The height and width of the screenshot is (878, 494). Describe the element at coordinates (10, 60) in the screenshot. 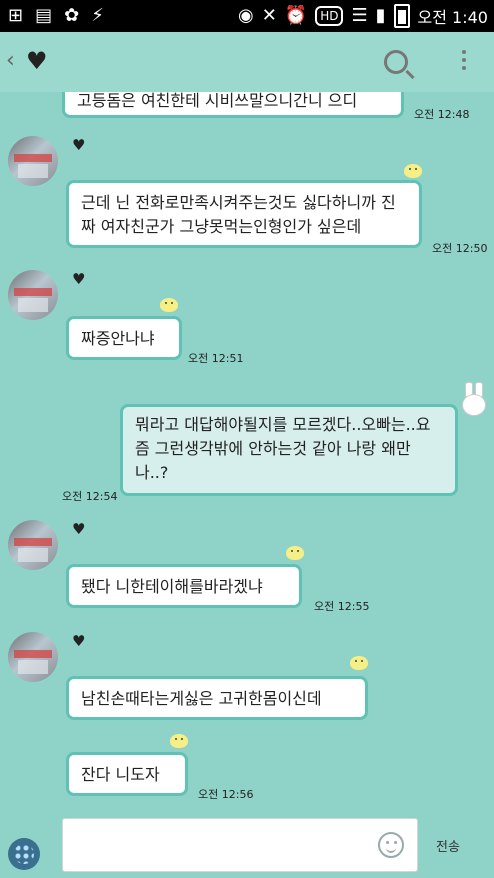

I see `back-chevron-icon: ‹` at that location.